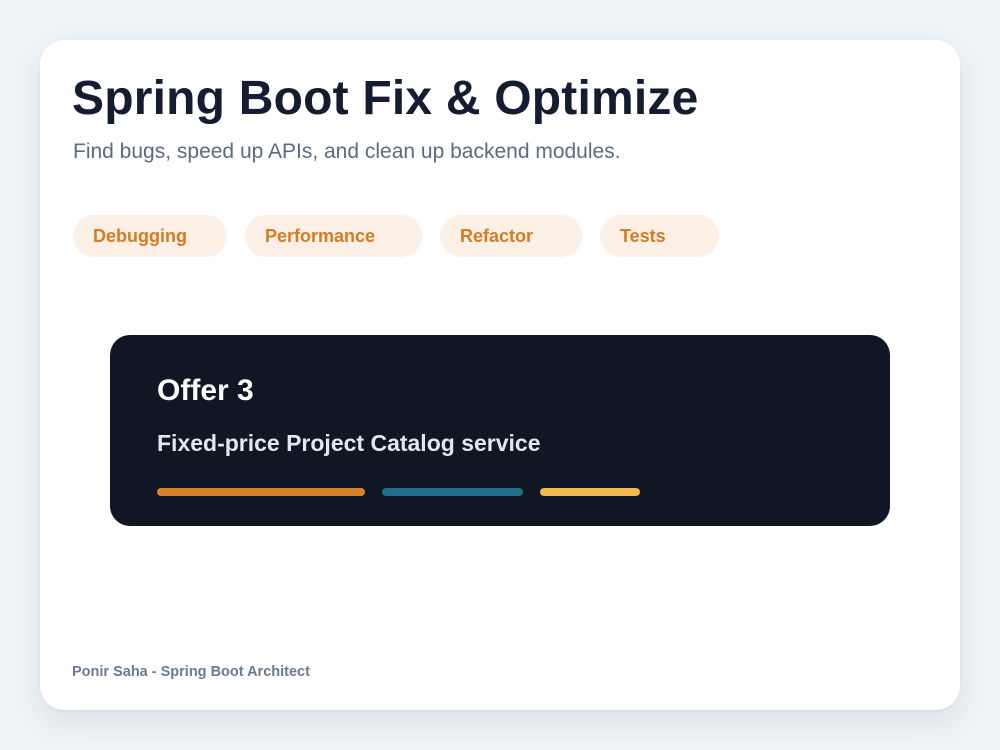 The image size is (1000, 750). Describe the element at coordinates (261, 492) in the screenshot. I see `accent-bar-orange` at that location.